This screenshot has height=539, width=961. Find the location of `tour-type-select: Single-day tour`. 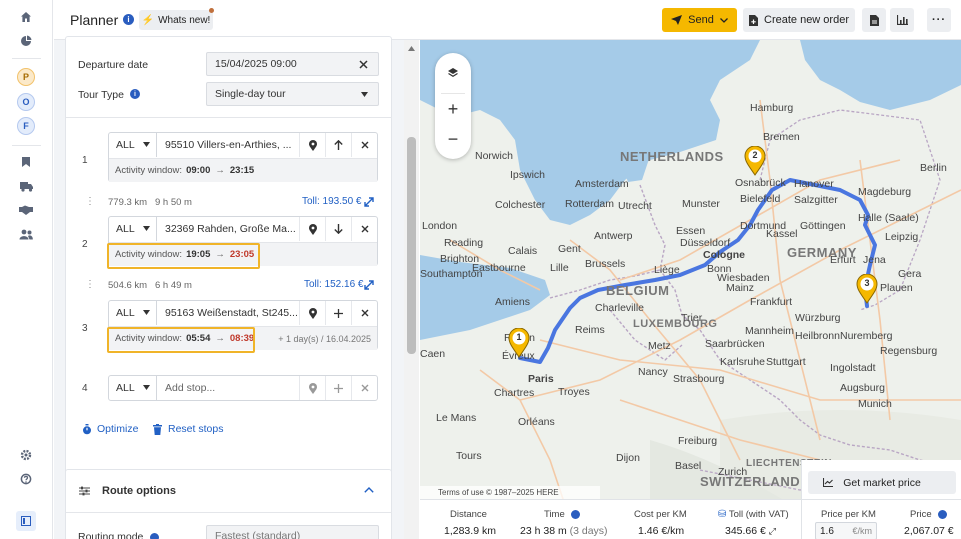

tour-type-select: Single-day tour is located at coordinates (292, 94).